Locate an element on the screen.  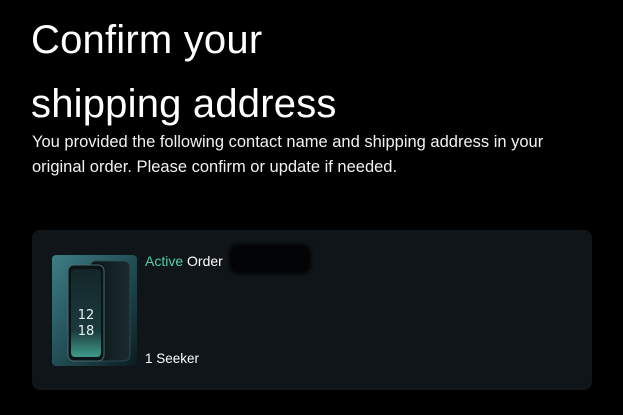
redacted-order-number is located at coordinates (270, 259).